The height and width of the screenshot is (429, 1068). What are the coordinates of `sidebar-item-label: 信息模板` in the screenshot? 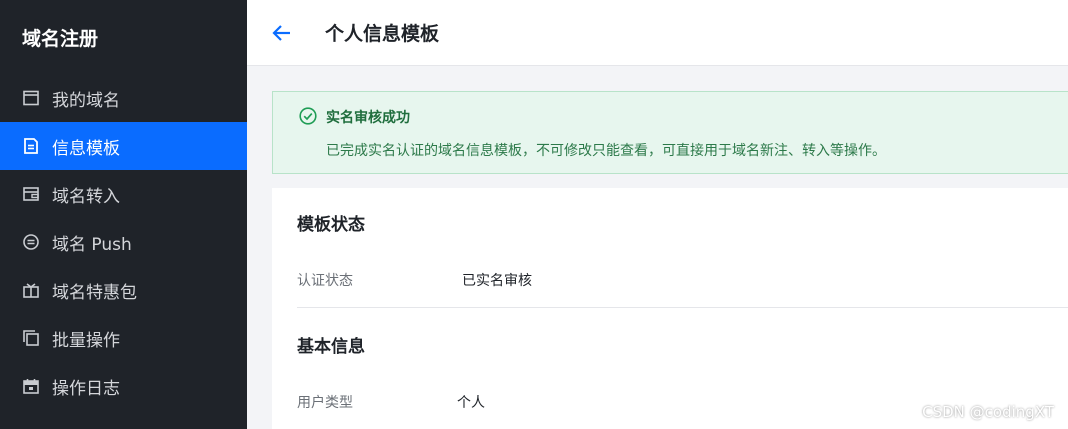 It's located at (86, 148).